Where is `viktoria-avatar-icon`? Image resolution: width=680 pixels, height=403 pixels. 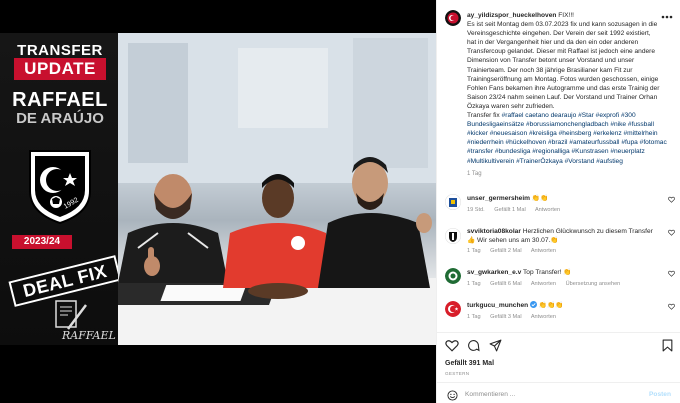
viktoria-avatar-icon is located at coordinates (453, 236).